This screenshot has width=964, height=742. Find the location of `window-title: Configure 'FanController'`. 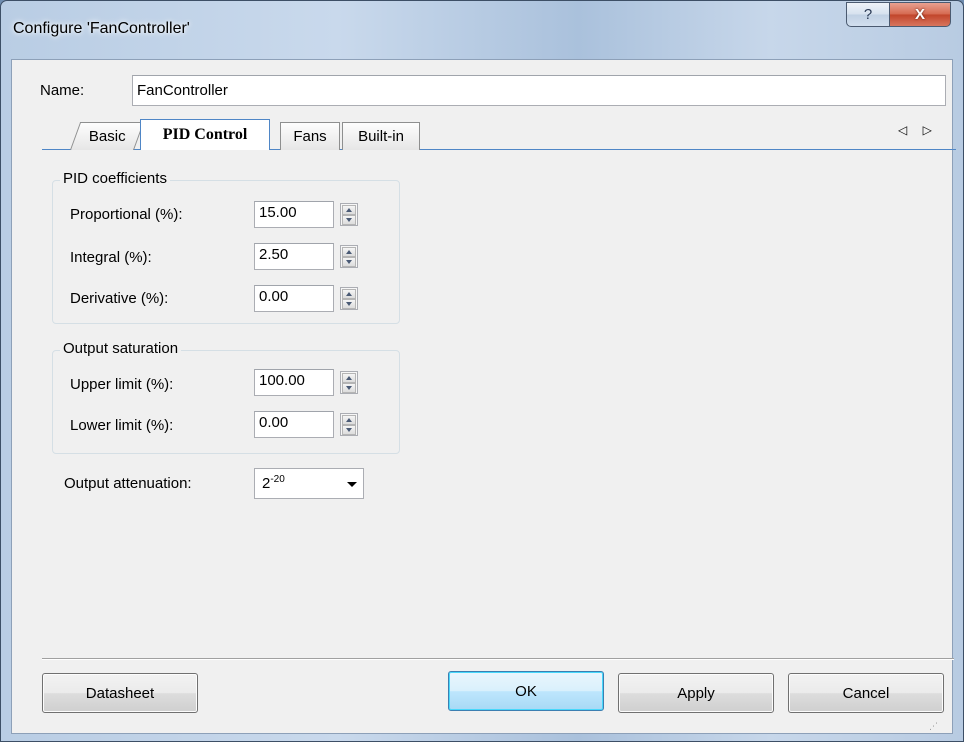

window-title: Configure 'FanController' is located at coordinates (101, 28).